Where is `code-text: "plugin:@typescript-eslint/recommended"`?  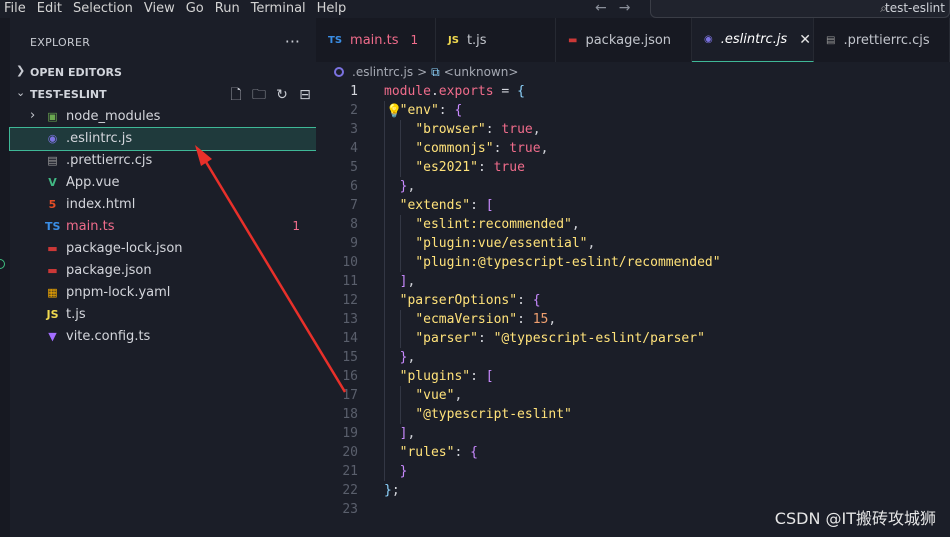 code-text: "plugin:@typescript-eslint/recommended" is located at coordinates (568, 262).